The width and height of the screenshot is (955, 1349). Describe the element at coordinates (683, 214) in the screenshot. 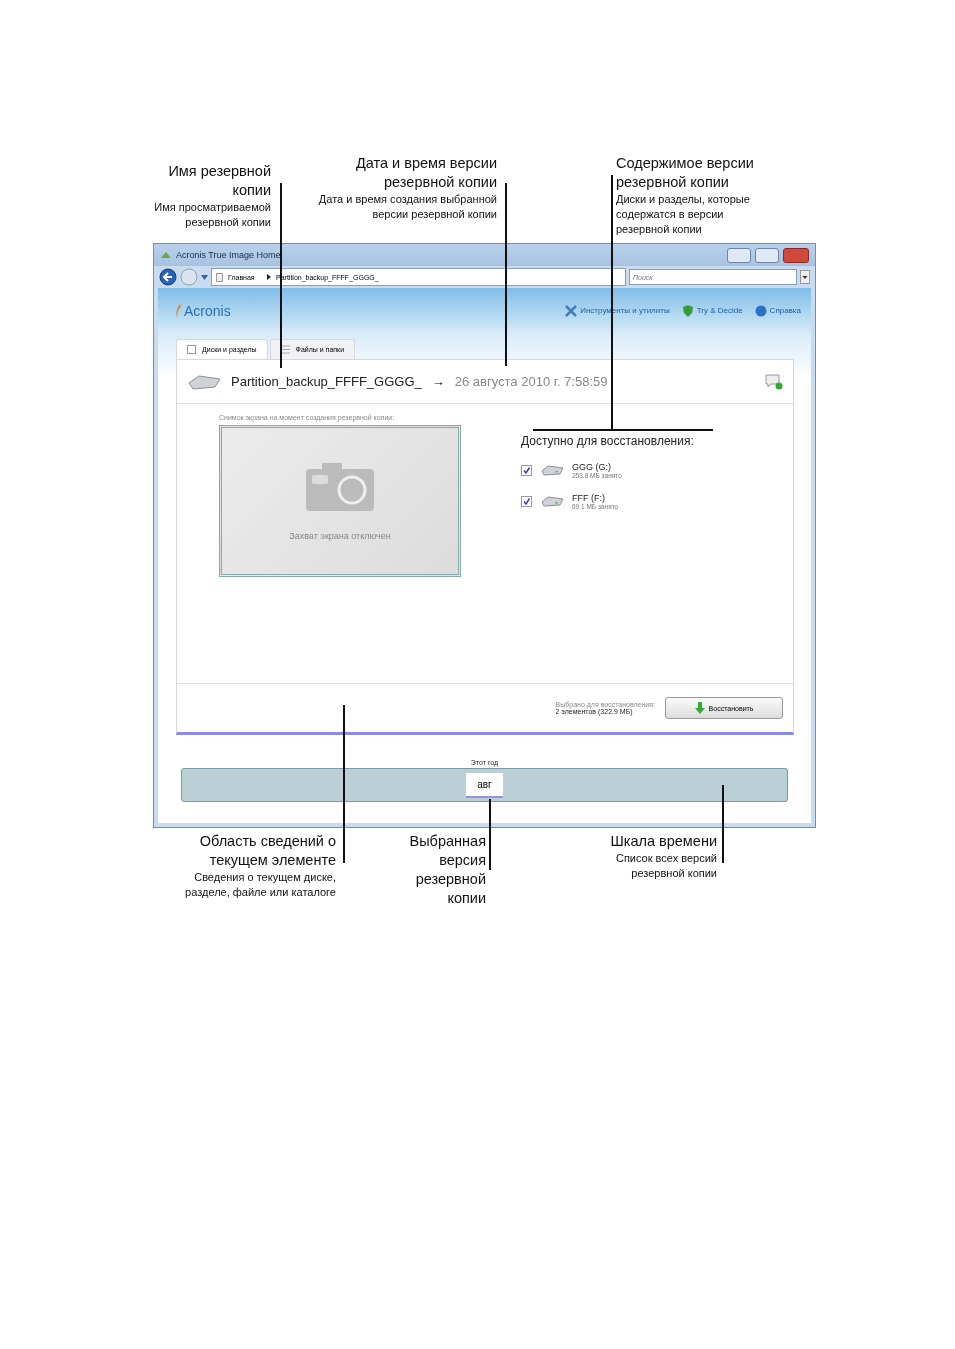

I see `callout-description: Диски и разделы, которые содержатся в версии резервной копии` at that location.